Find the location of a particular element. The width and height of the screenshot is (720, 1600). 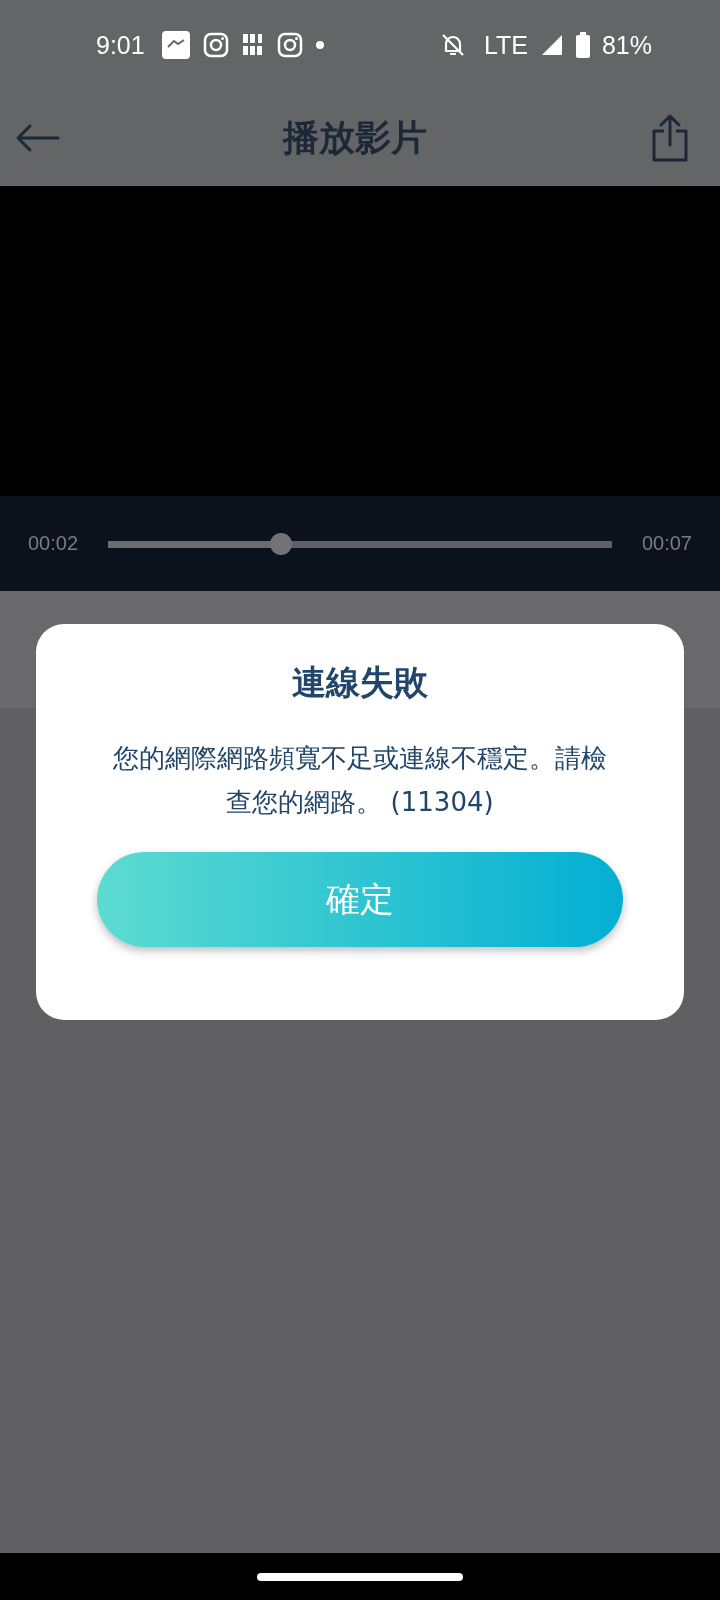

home-handle is located at coordinates (360, 1576).